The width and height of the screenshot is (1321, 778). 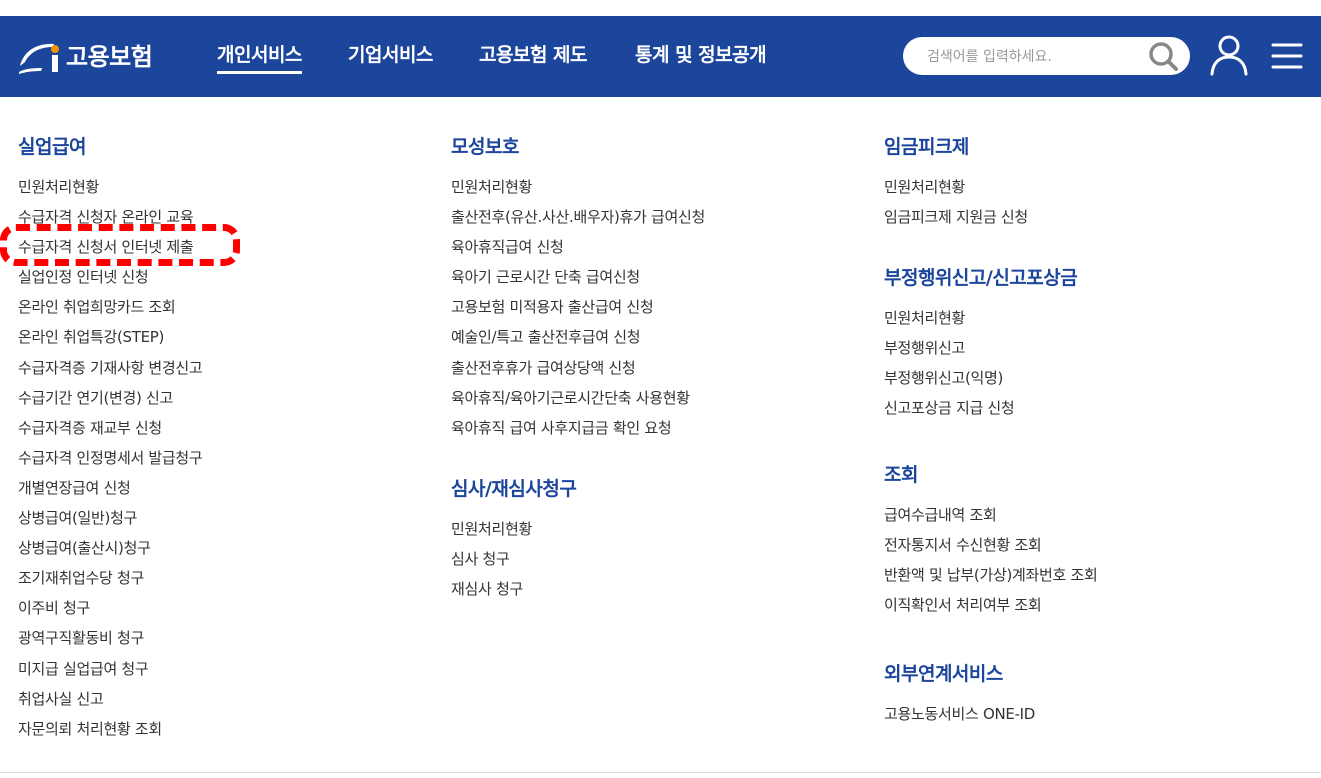 What do you see at coordinates (991, 408) in the screenshot?
I see `menu-link: 신고포상금 지급 신청` at bounding box center [991, 408].